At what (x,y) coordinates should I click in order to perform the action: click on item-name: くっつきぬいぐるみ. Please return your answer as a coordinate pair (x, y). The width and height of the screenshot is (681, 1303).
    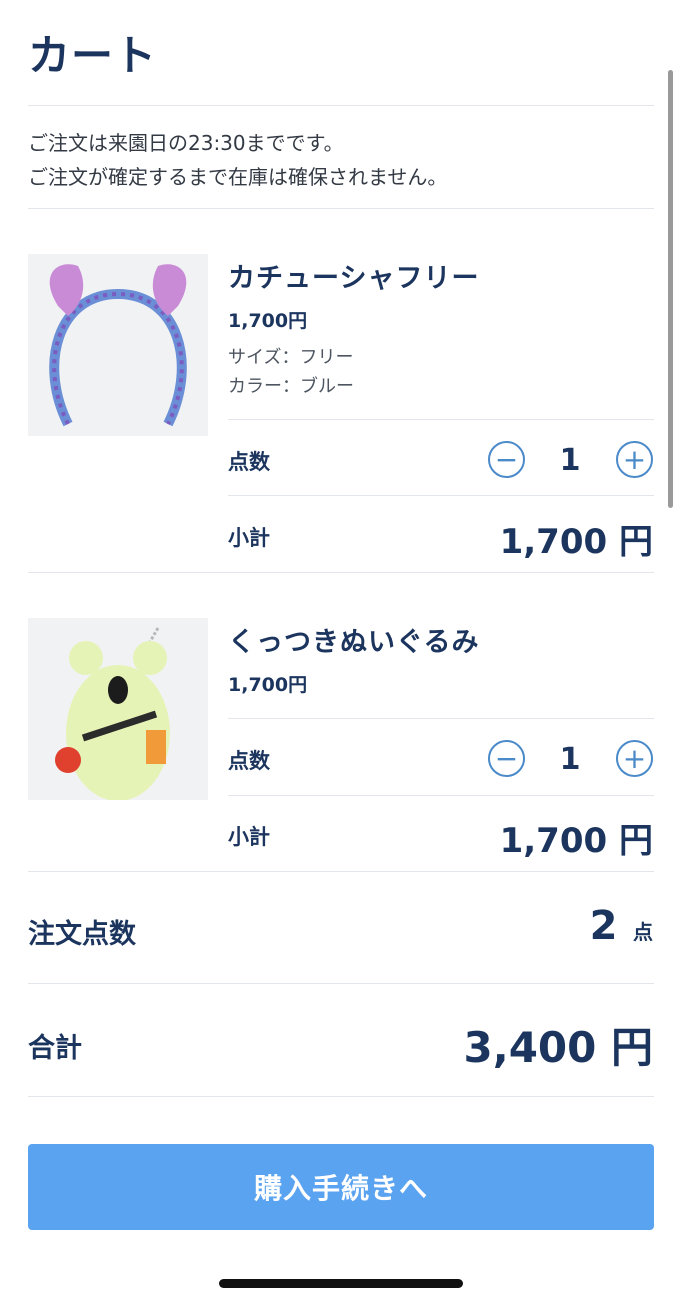
    Looking at the image, I should click on (353, 639).